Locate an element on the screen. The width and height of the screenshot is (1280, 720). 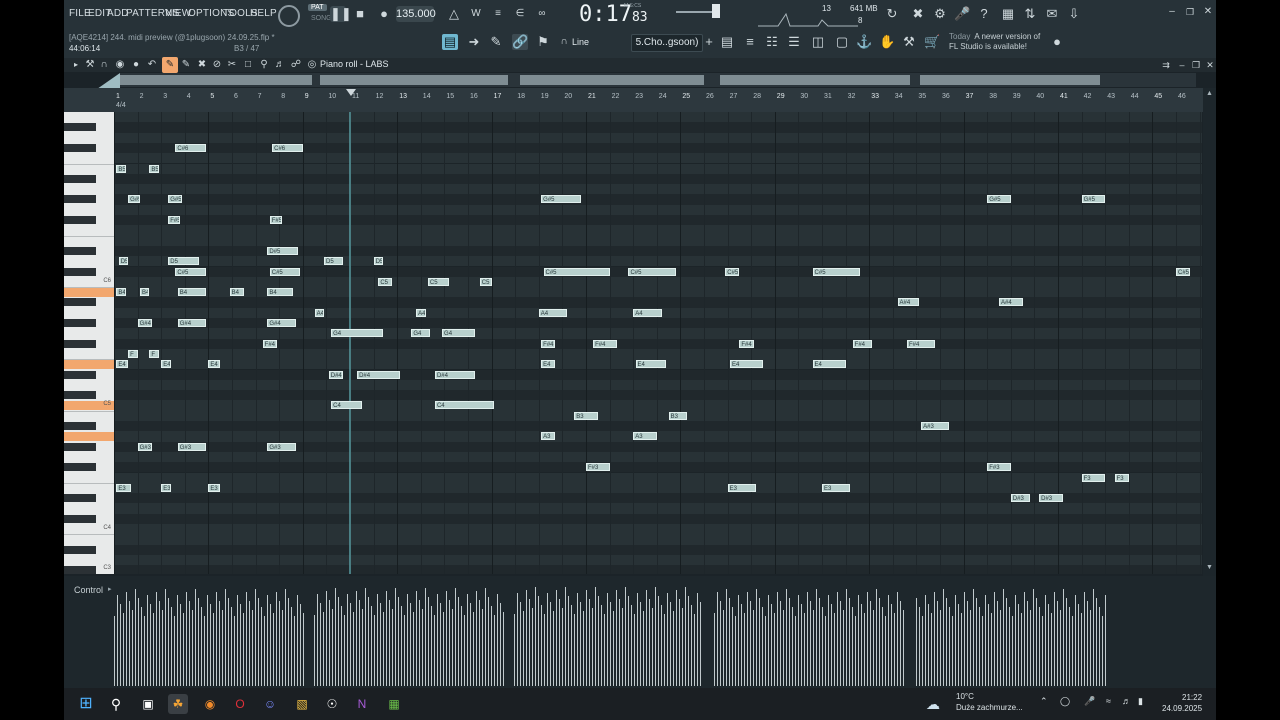
note-block: C#6 is located at coordinates (287, 147).